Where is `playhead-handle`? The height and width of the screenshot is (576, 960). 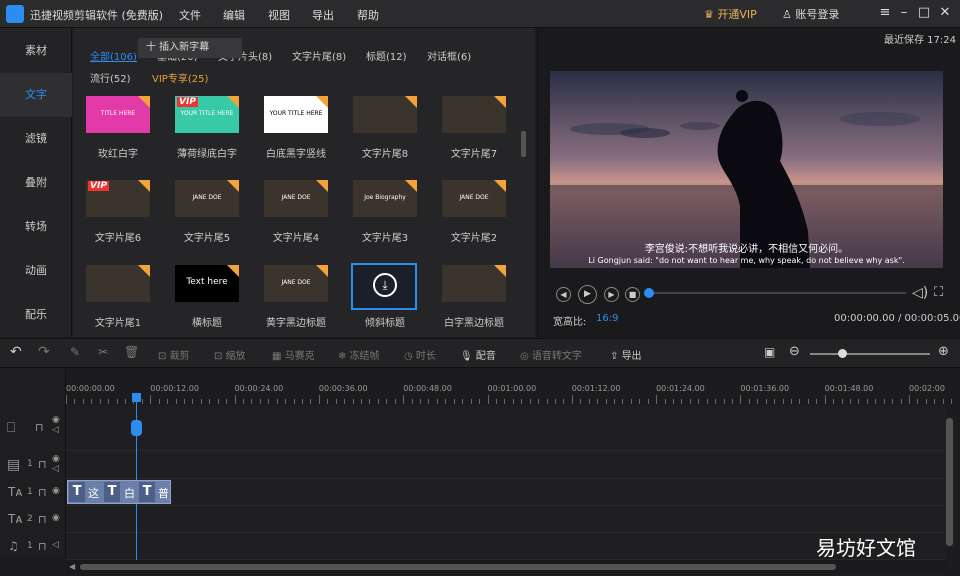 playhead-handle is located at coordinates (136, 397).